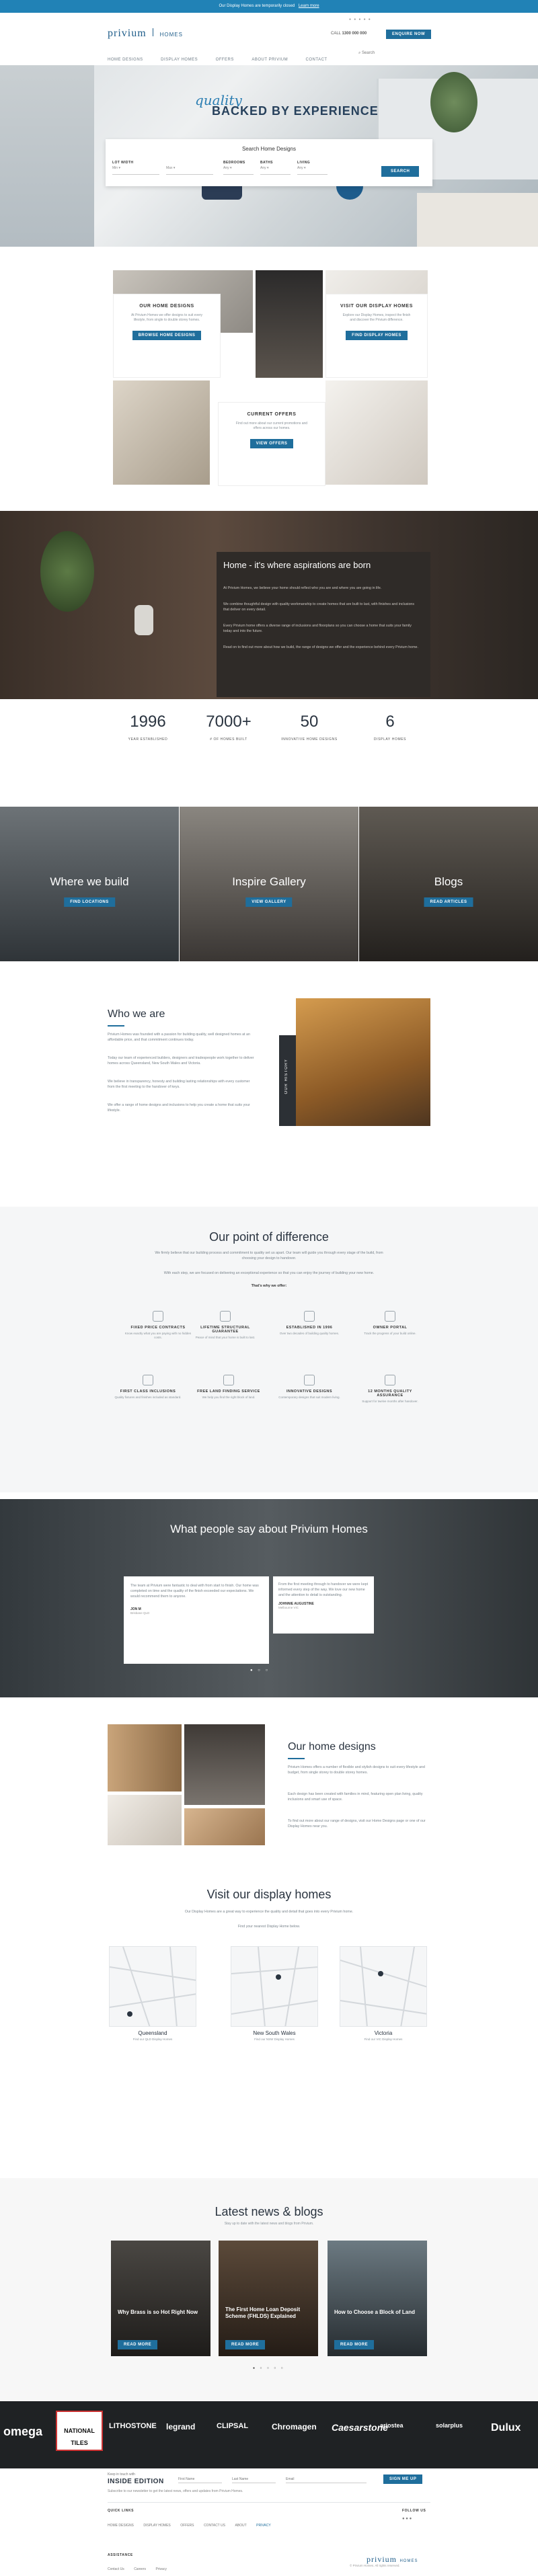  I want to click on aspirations-title: Home - it's where aspirations are born, so click(297, 565).